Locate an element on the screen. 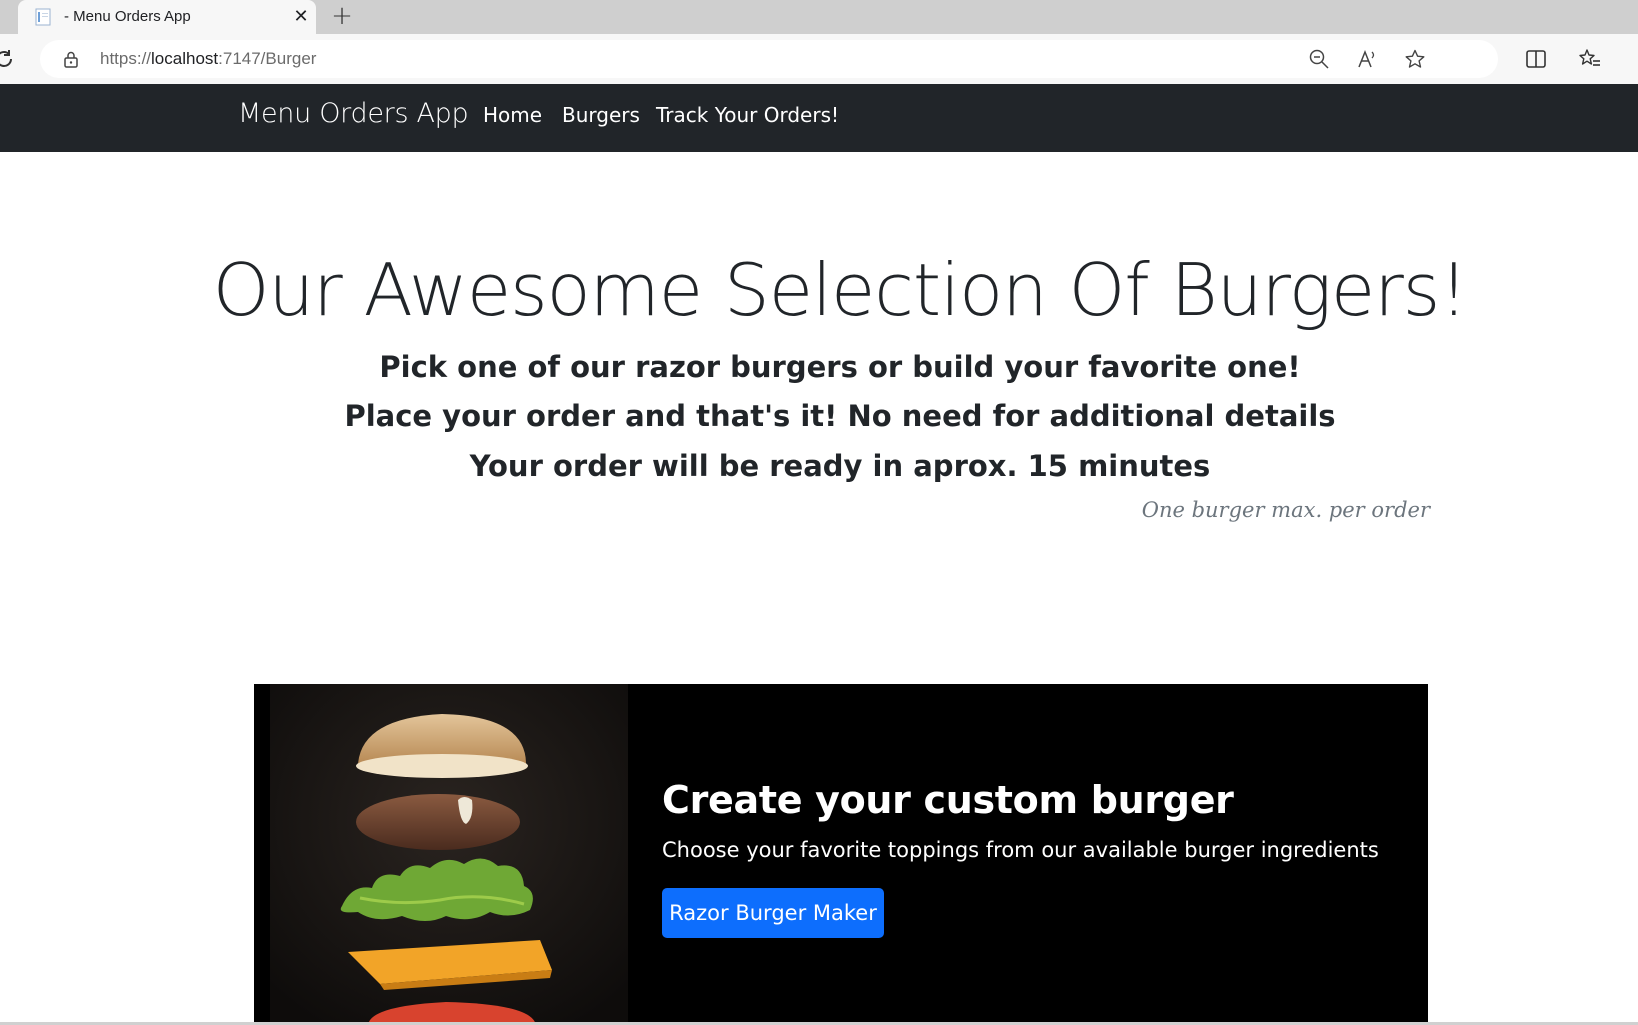 The width and height of the screenshot is (1638, 1025). nav-link-burgers: Burgers is located at coordinates (601, 115).